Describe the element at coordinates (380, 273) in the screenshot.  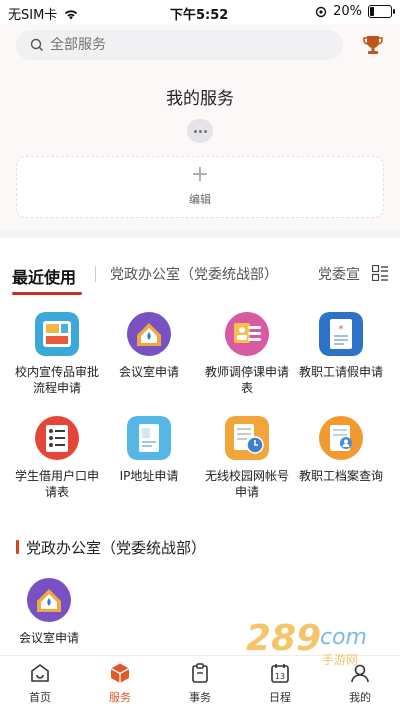
I see `grid-menu-icon` at that location.